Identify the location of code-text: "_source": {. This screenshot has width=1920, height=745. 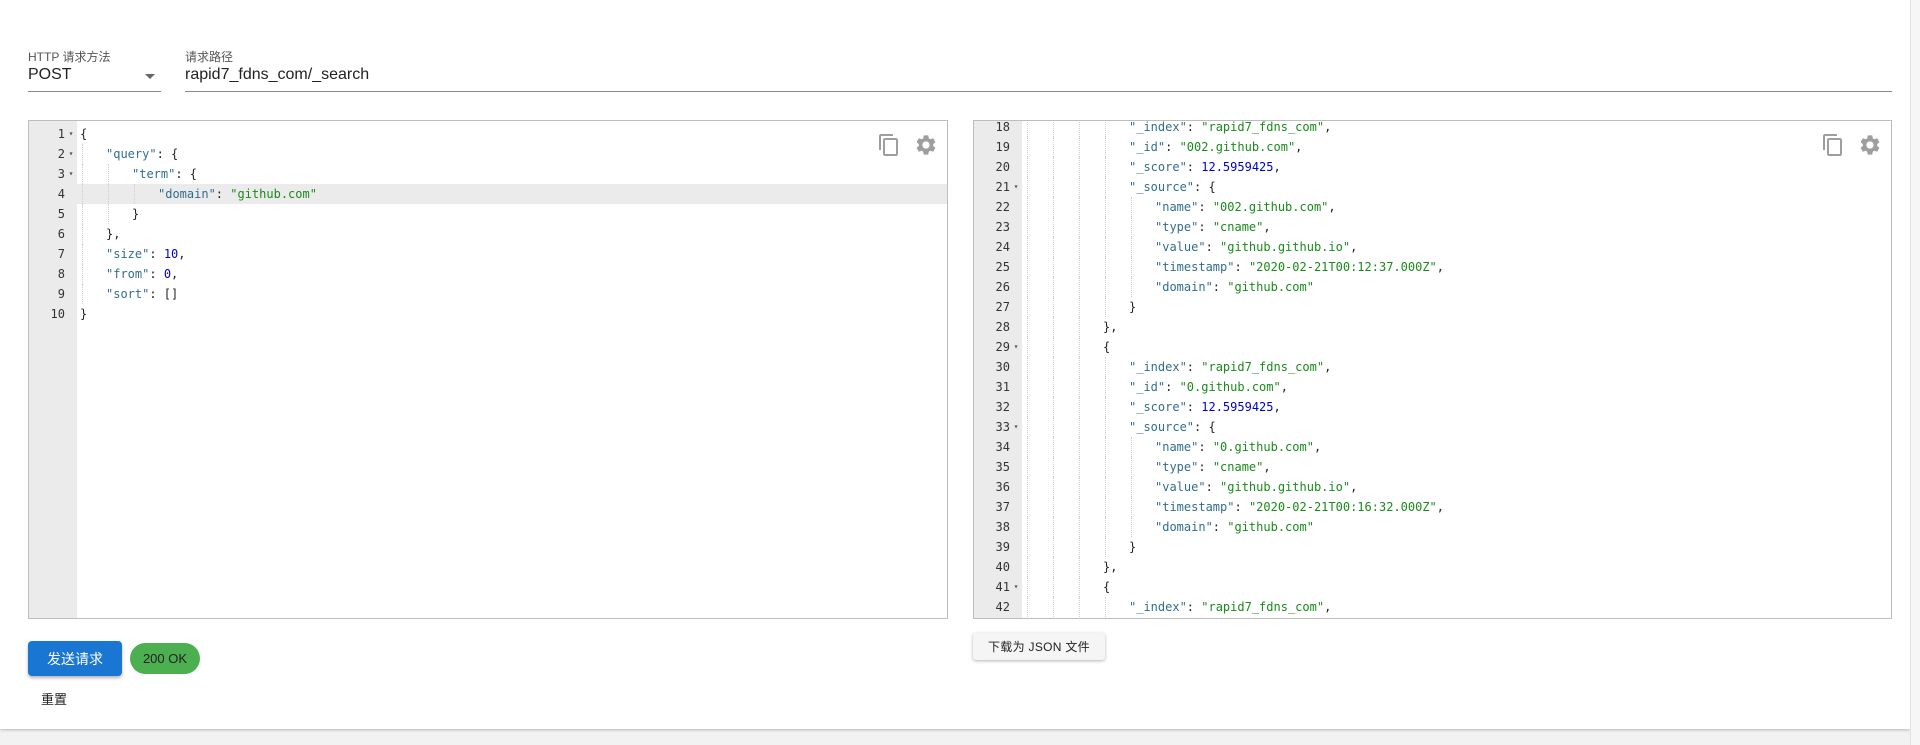
(1172, 427).